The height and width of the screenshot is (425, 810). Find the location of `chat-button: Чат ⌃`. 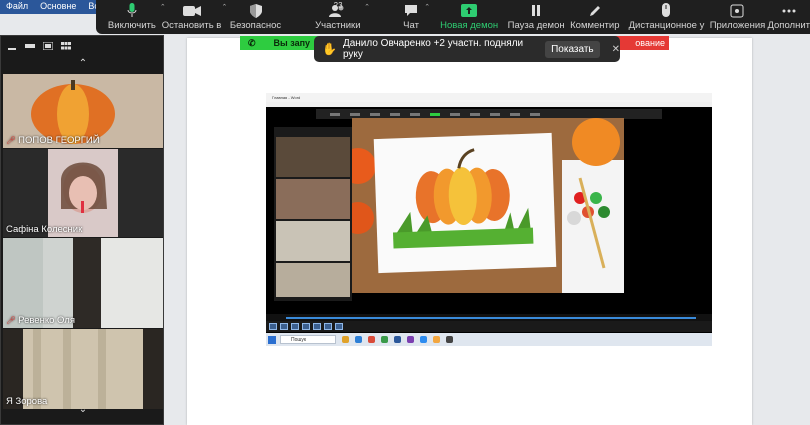

chat-button: Чат ⌃ is located at coordinates (414, 17).